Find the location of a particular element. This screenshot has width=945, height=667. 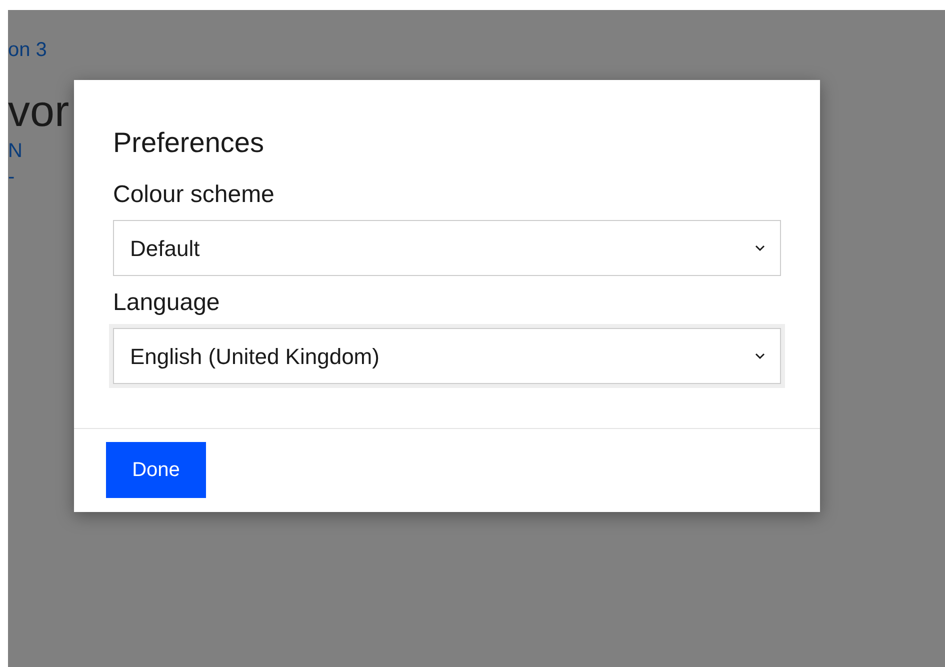

field-label: Language is located at coordinates (166, 303).